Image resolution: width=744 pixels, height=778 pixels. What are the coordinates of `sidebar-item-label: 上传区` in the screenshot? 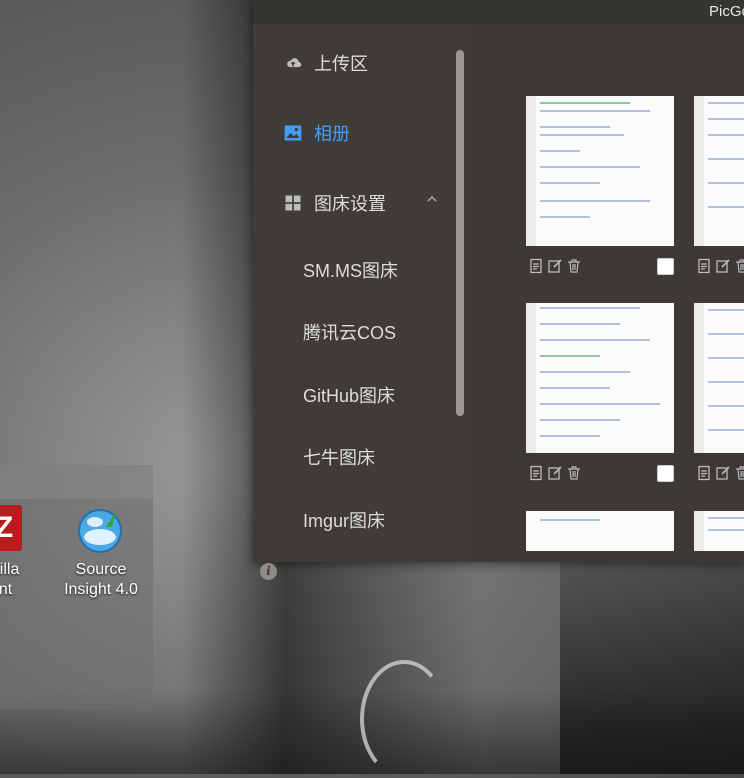 It's located at (341, 64).